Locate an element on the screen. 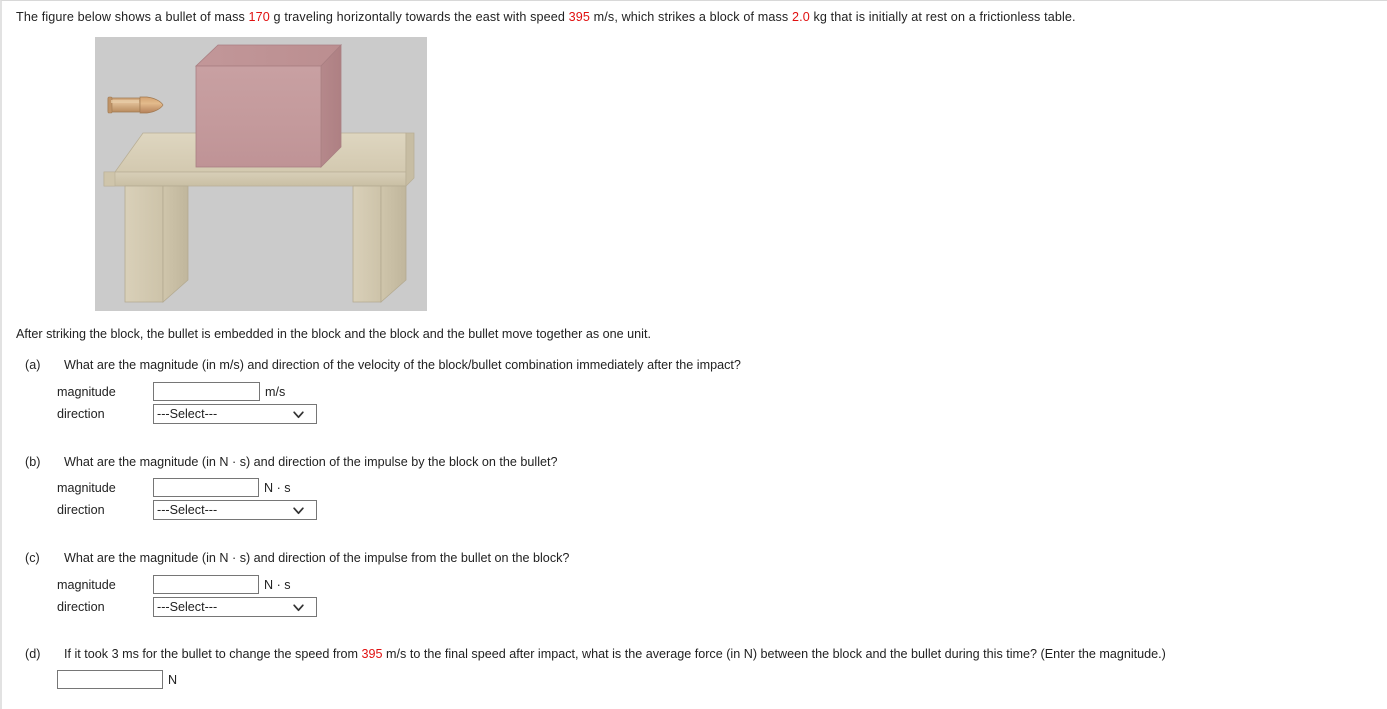 The width and height of the screenshot is (1387, 709). bullet is located at coordinates (135, 105).